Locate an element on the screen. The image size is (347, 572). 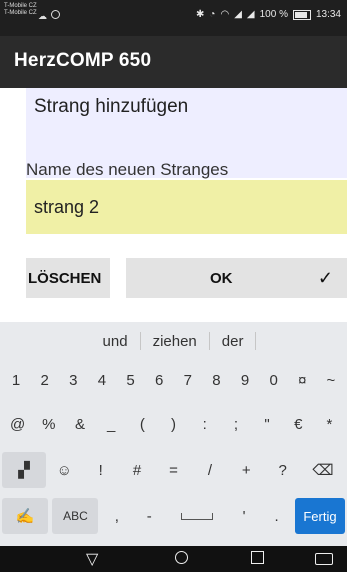
done-key: Fertig is located at coordinates (319, 516).